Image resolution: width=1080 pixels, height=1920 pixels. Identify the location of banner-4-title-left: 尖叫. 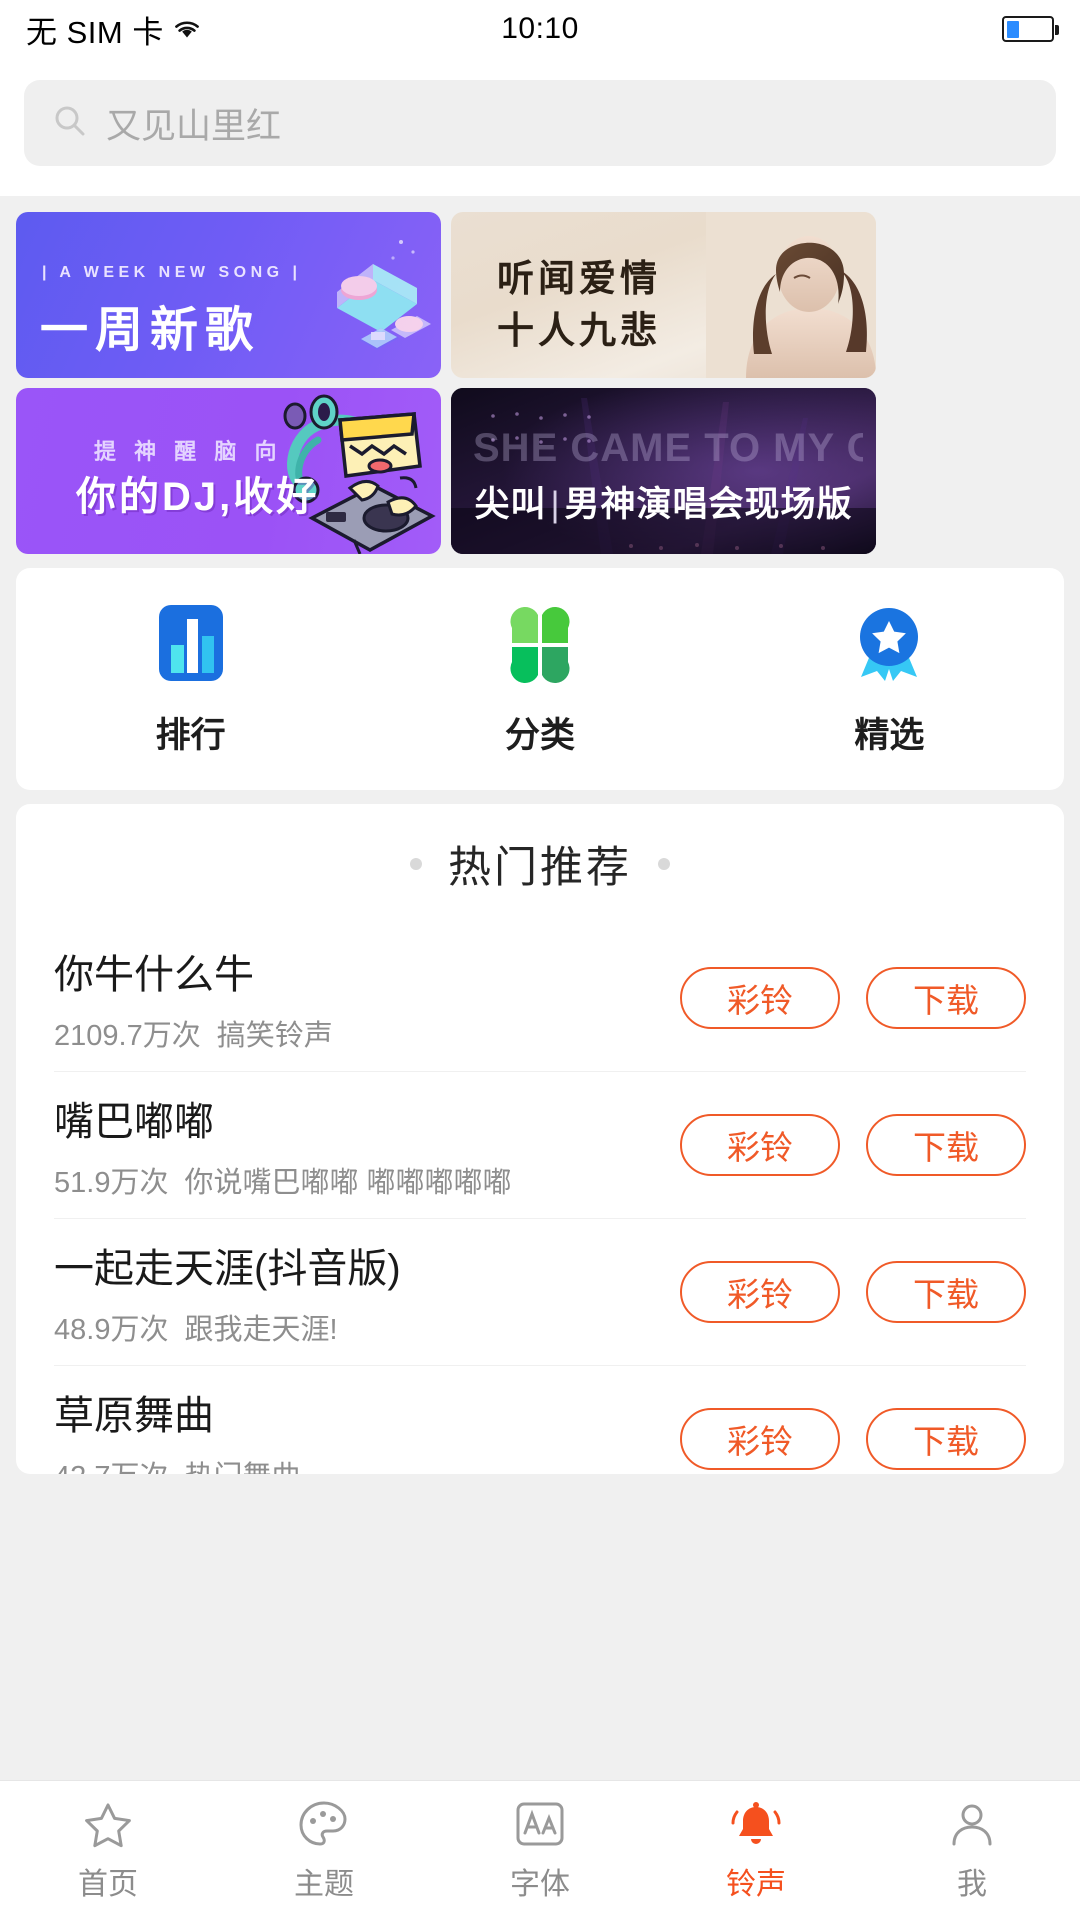
(510, 504).